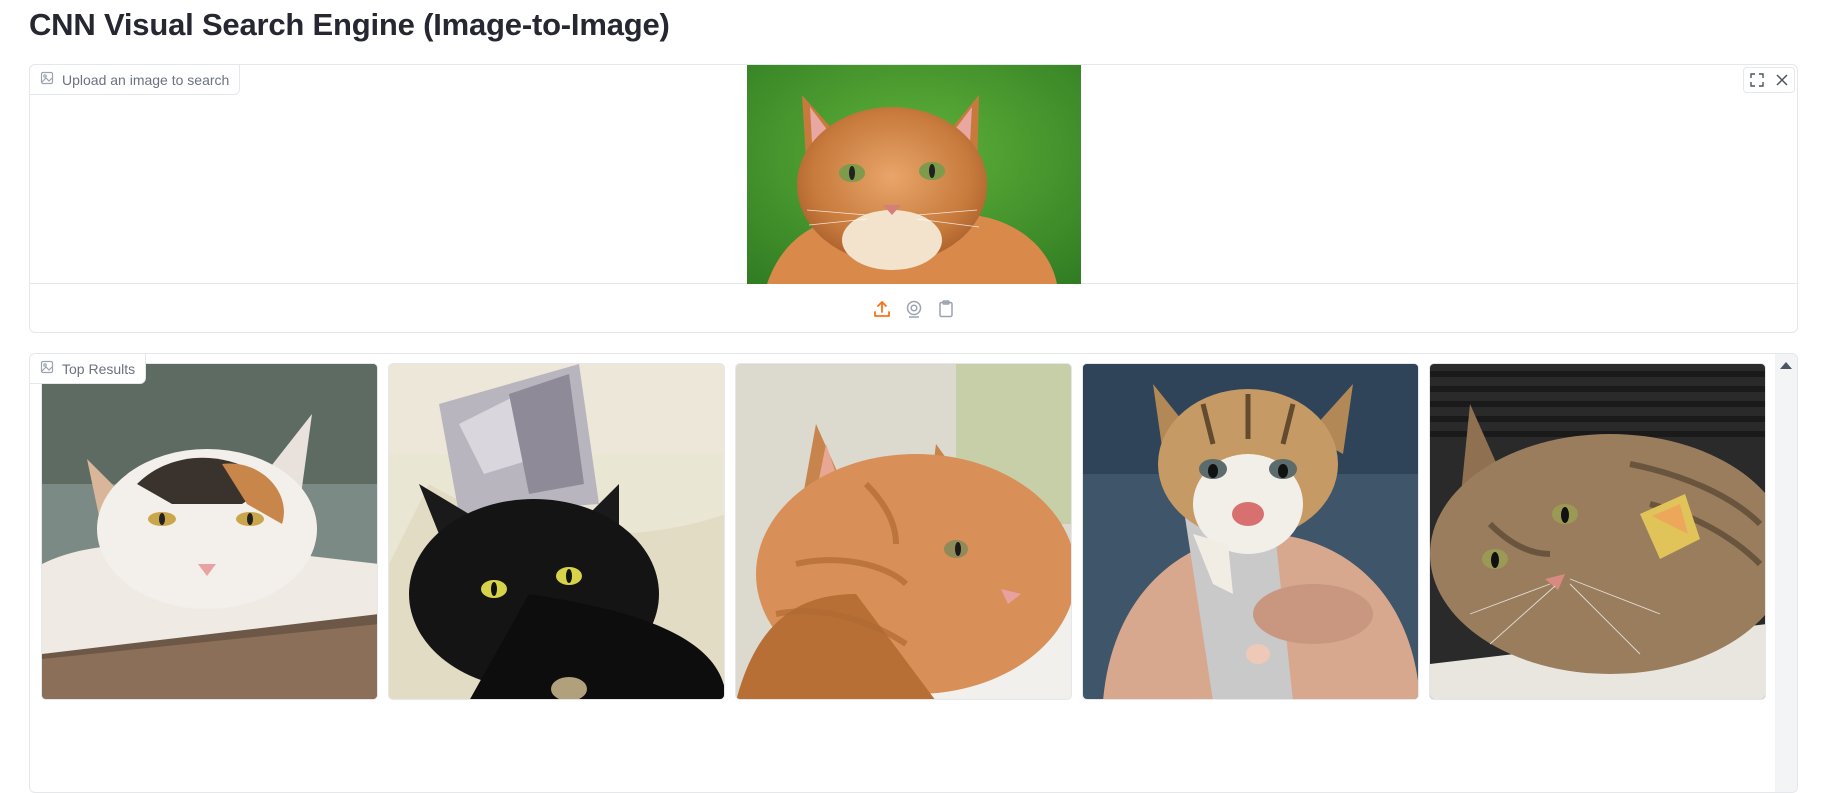 The image size is (1828, 793). Describe the element at coordinates (882, 309) in the screenshot. I see `upload-icon` at that location.